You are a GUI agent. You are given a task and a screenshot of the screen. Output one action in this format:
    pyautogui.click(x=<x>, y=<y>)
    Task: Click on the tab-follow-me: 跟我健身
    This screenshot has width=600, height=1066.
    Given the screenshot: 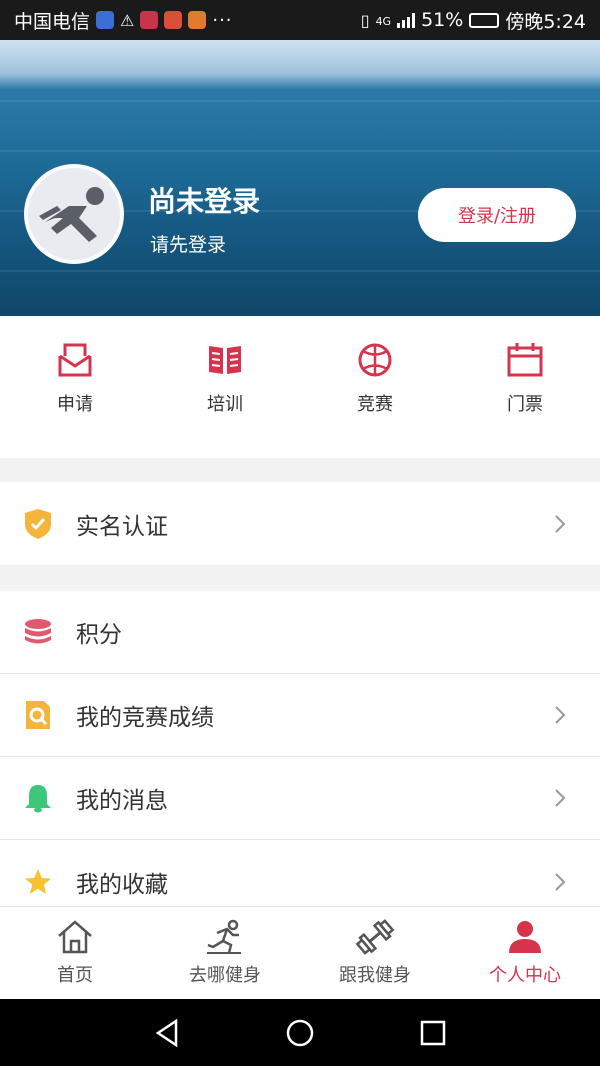 What is the action you would take?
    pyautogui.click(x=375, y=953)
    